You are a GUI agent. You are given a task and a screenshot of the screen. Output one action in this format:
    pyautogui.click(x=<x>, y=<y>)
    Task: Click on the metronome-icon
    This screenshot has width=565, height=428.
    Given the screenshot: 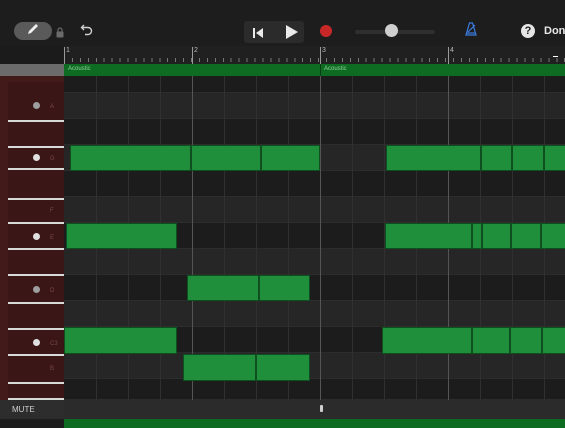 What is the action you would take?
    pyautogui.click(x=471, y=31)
    